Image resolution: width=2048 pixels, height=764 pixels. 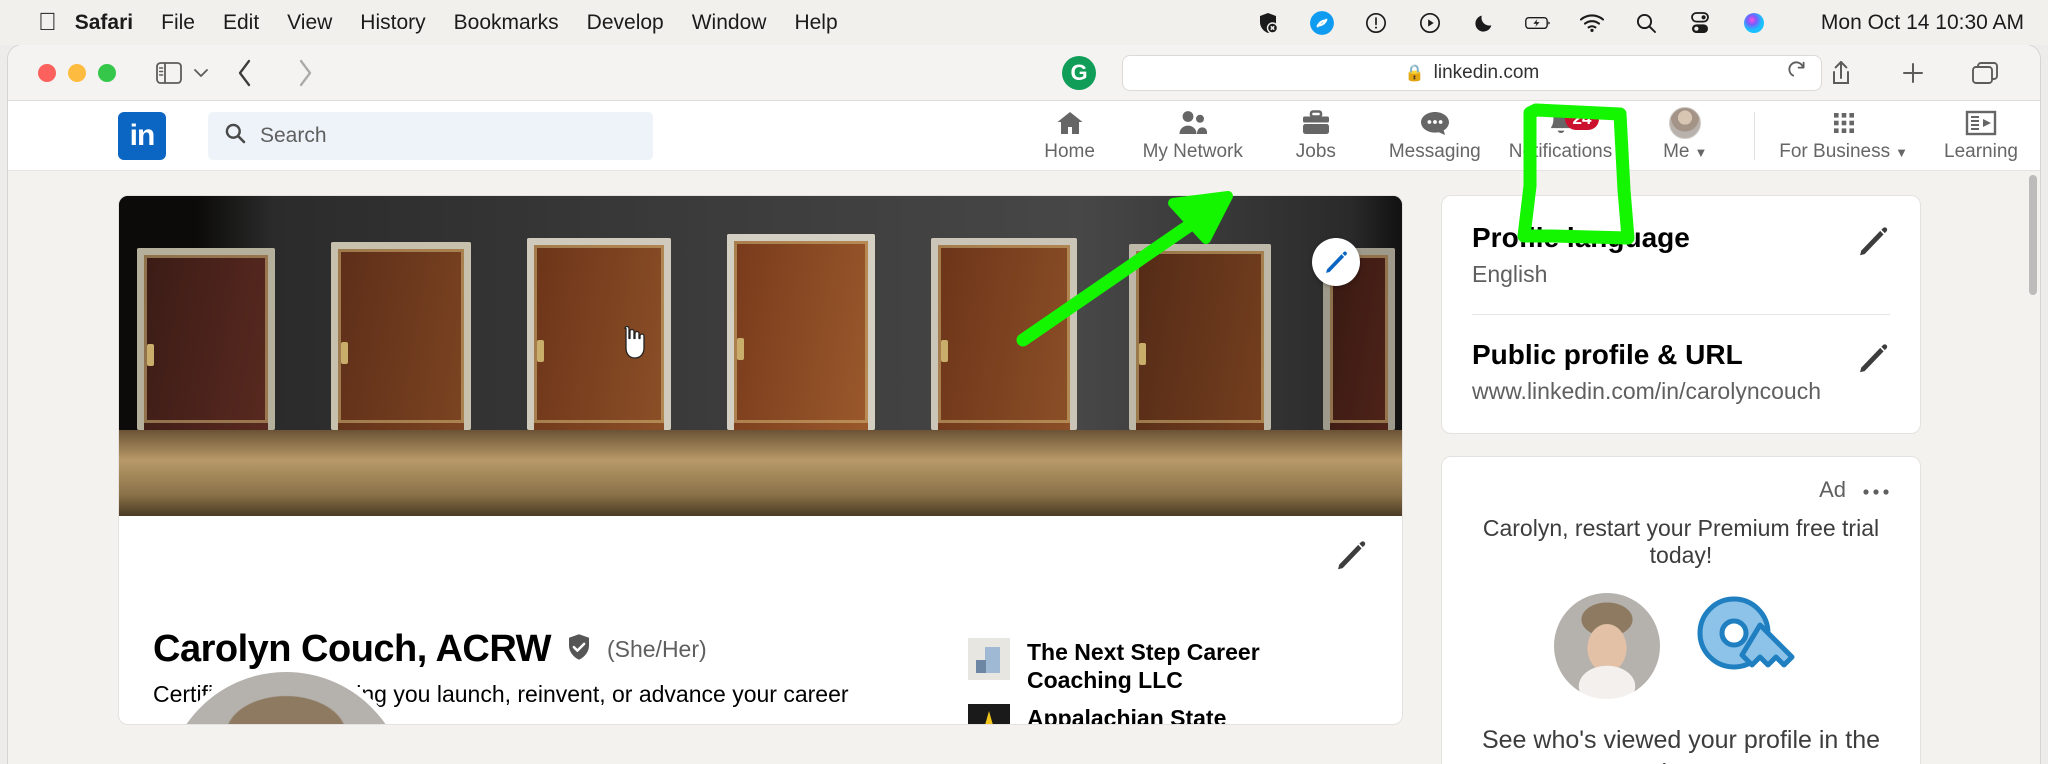 What do you see at coordinates (1922, 23) in the screenshot?
I see `menu-bar-clock: Mon Oct 14 10:30 AM` at bounding box center [1922, 23].